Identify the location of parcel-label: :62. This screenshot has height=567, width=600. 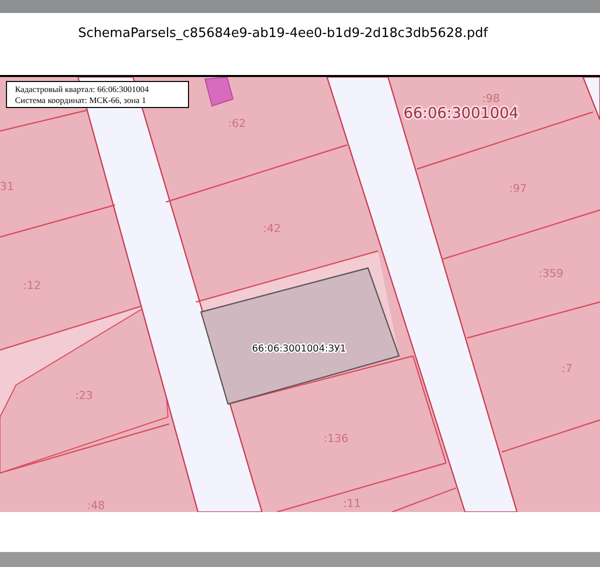
(237, 123).